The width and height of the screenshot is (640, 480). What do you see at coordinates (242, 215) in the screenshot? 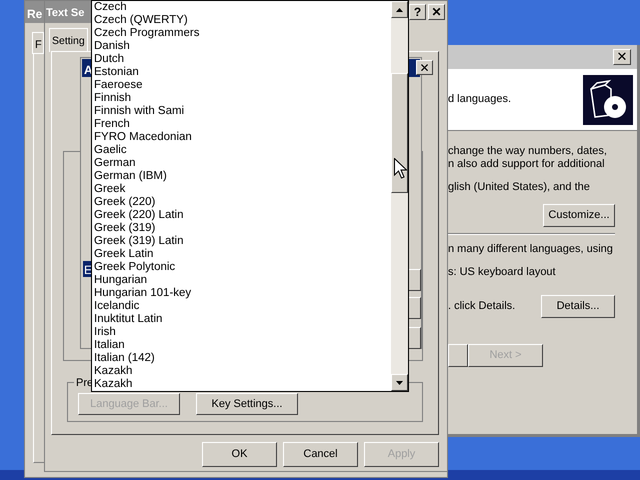
I see `list-item: Greek (220) Latin` at bounding box center [242, 215].